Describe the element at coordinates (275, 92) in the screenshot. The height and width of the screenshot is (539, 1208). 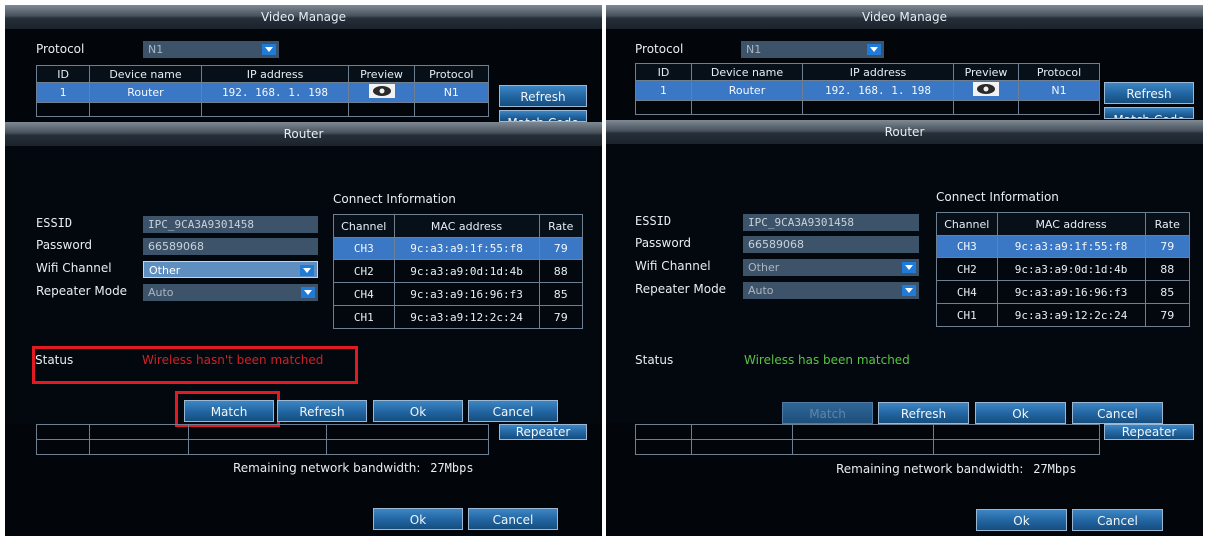
I see `row-ip: 192. 168. 1. 198` at that location.